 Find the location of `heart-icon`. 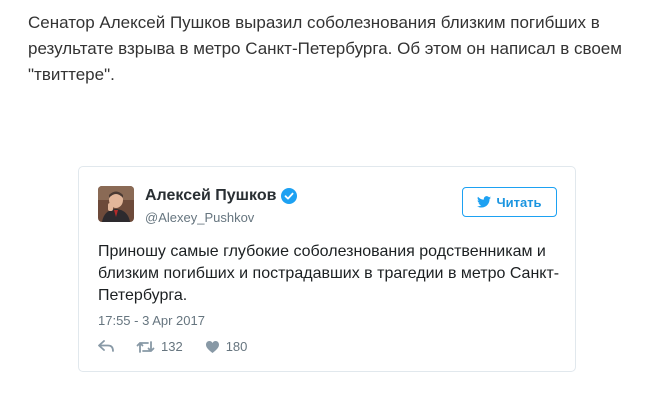

heart-icon is located at coordinates (212, 347).